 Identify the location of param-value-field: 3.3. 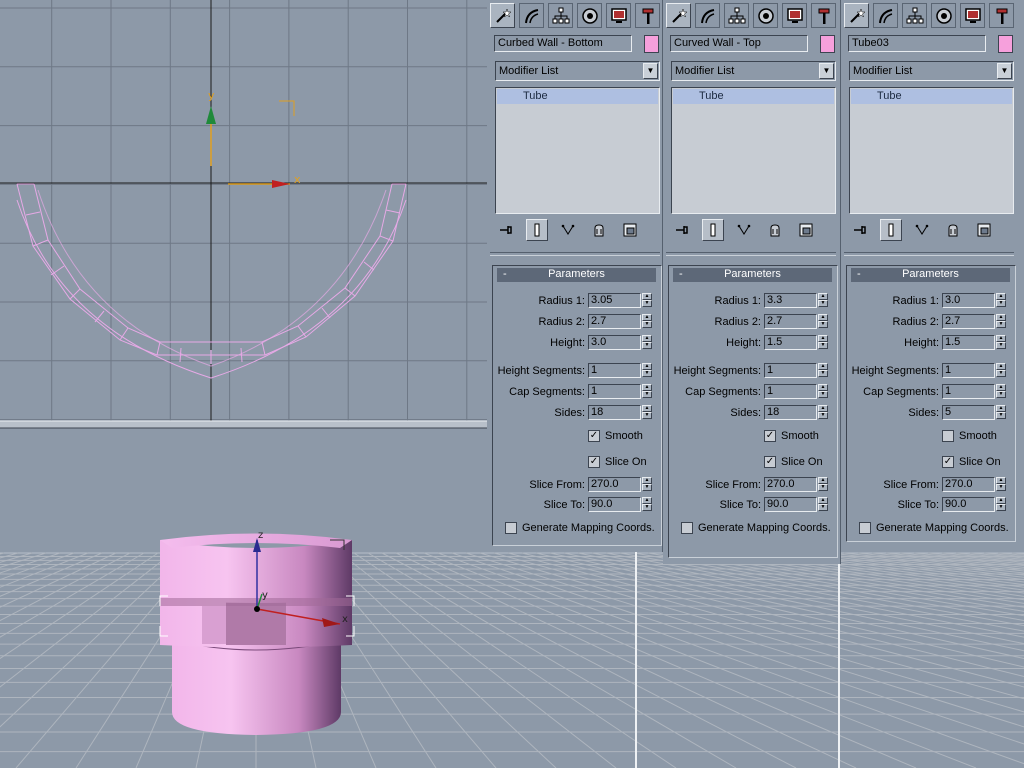
(790, 300).